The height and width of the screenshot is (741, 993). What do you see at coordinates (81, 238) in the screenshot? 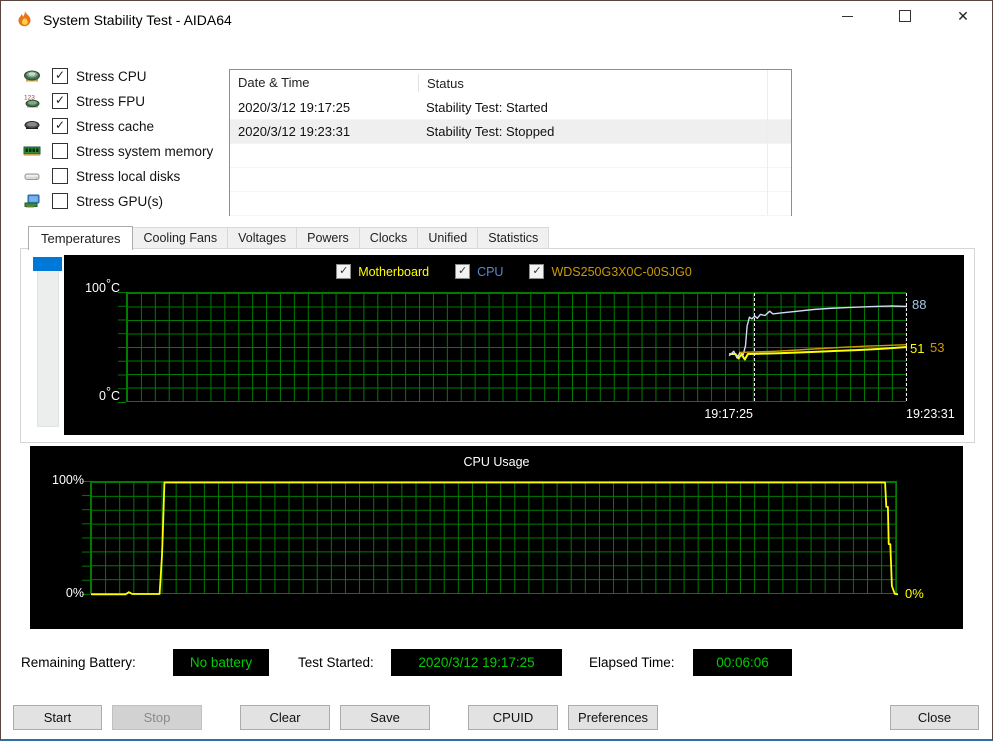
I see `tab-temperatures: Temperatures` at bounding box center [81, 238].